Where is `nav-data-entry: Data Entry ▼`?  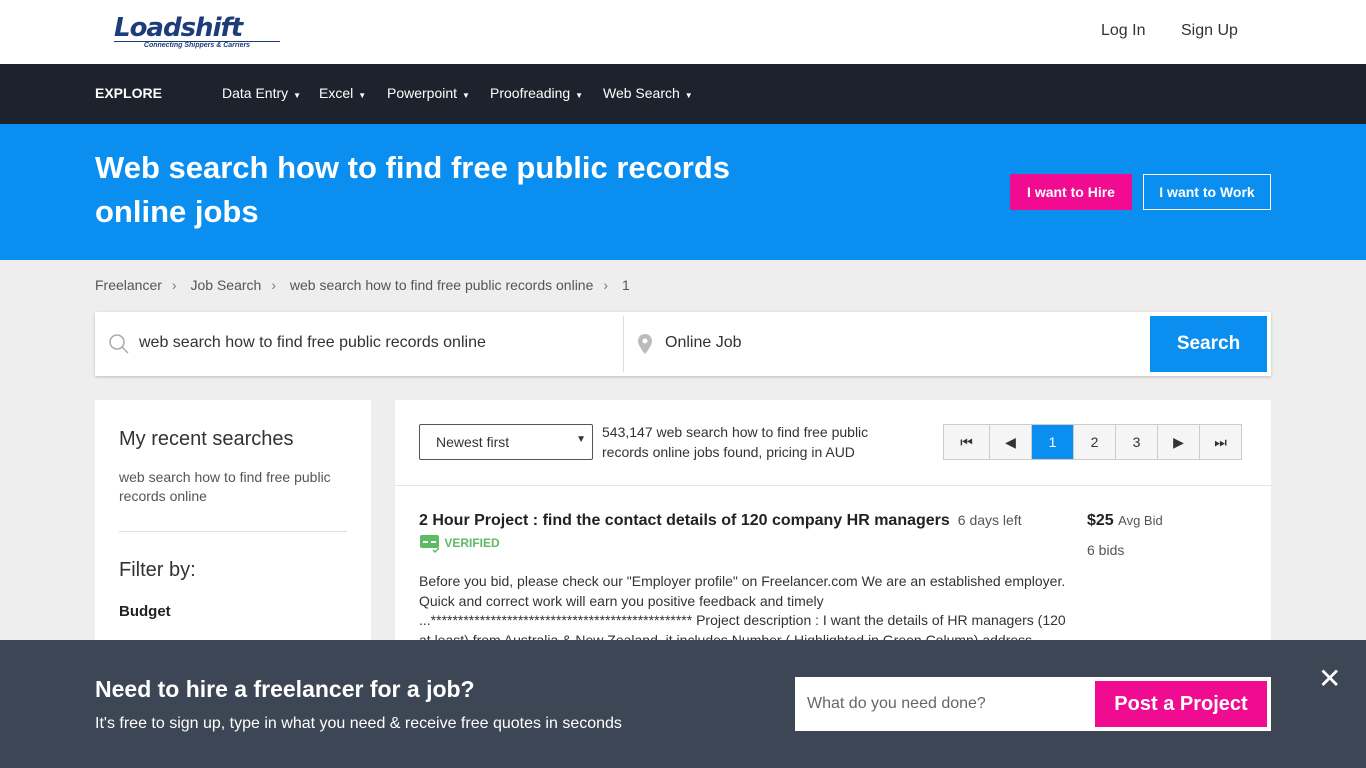
nav-data-entry: Data Entry ▼ is located at coordinates (261, 93).